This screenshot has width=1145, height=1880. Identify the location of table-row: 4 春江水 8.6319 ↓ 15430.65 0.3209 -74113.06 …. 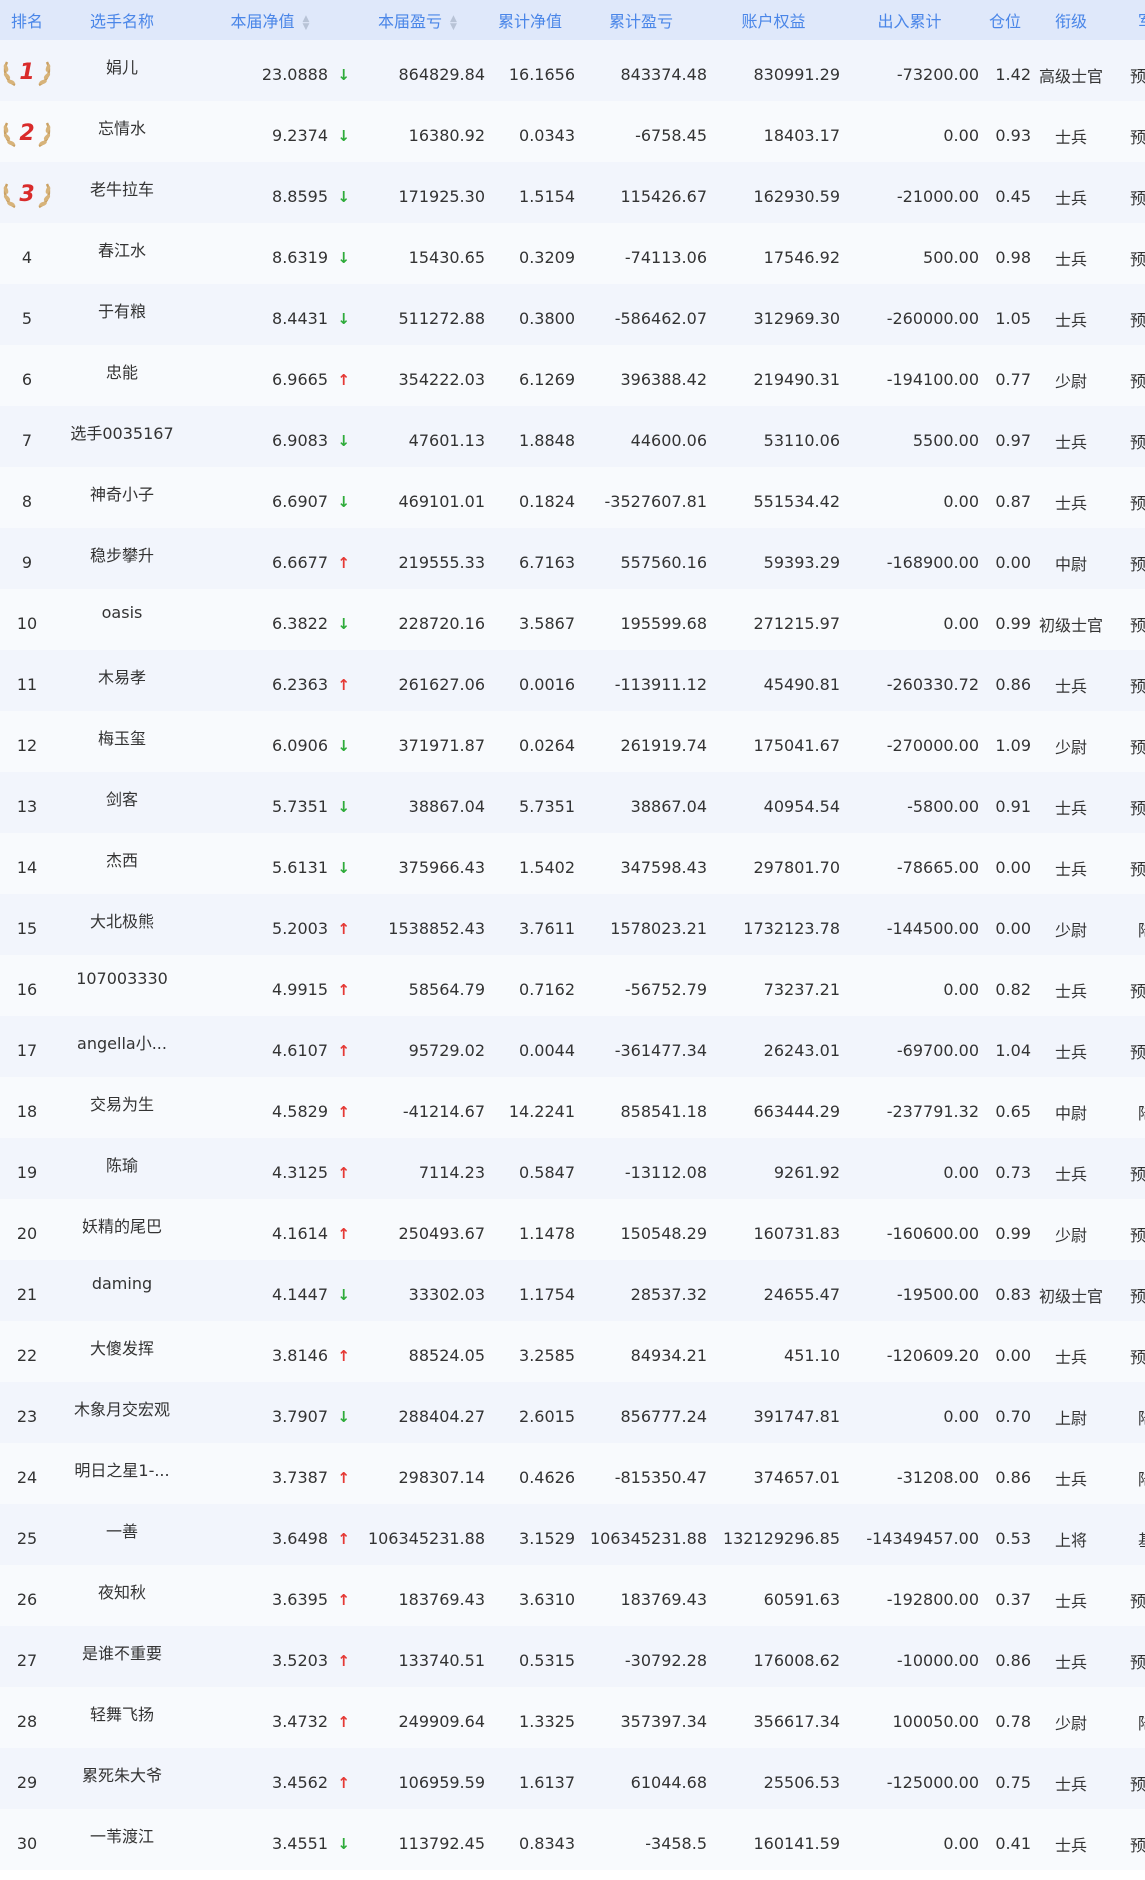
(572, 253).